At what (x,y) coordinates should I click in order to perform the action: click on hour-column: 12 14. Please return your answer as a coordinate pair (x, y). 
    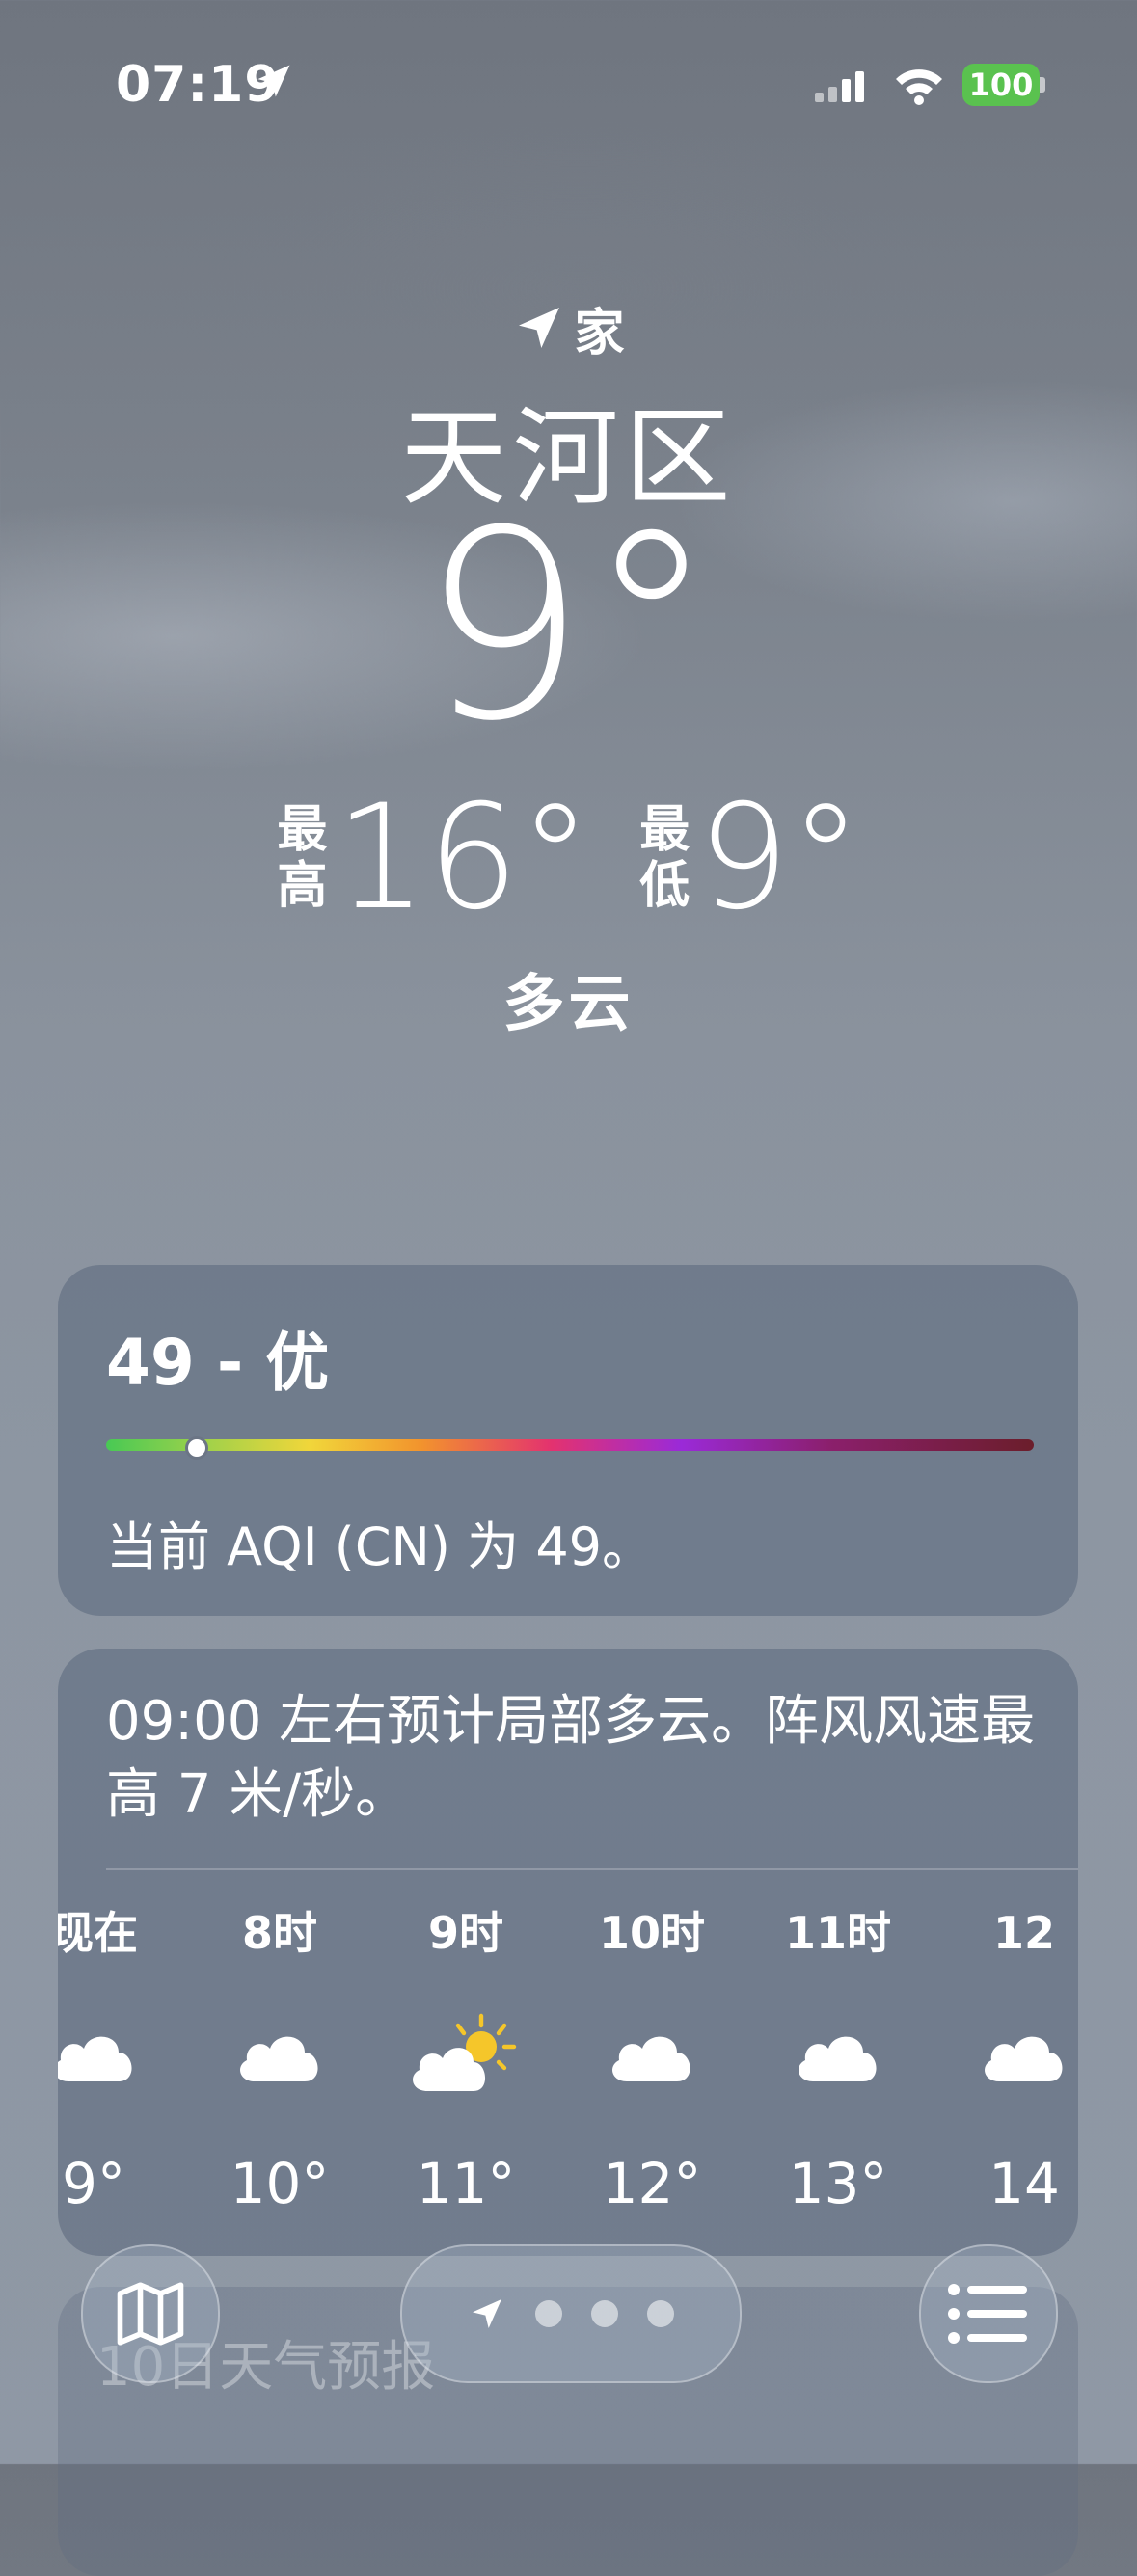
    Looking at the image, I should click on (1006, 2063).